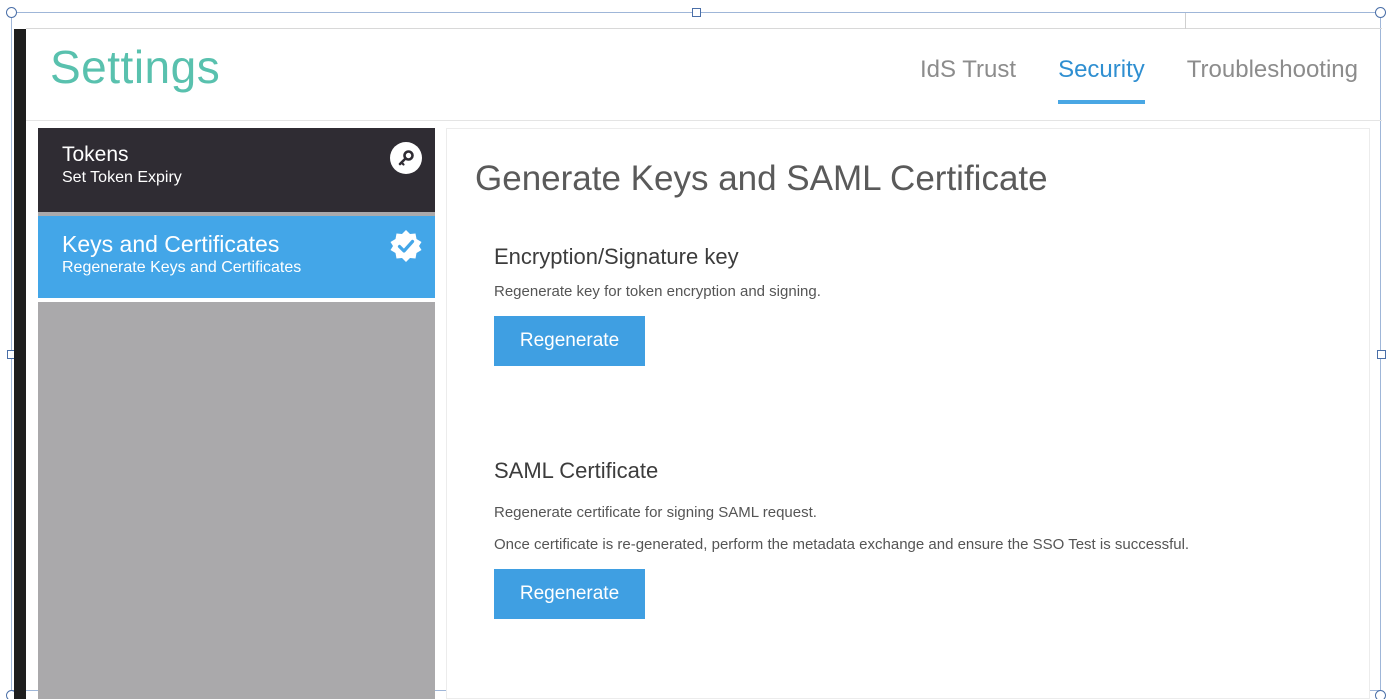 The height and width of the screenshot is (699, 1394). What do you see at coordinates (704, 28) in the screenshot?
I see `window-top-border` at bounding box center [704, 28].